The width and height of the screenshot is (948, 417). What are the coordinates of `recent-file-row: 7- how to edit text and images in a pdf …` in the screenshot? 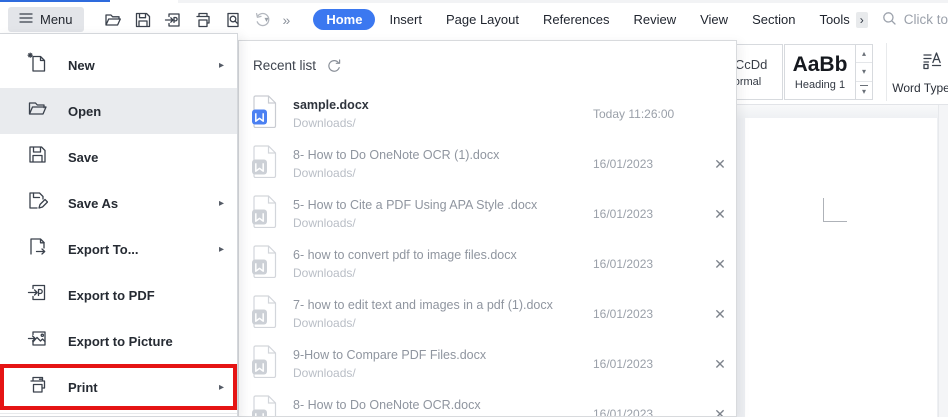 It's located at (488, 314).